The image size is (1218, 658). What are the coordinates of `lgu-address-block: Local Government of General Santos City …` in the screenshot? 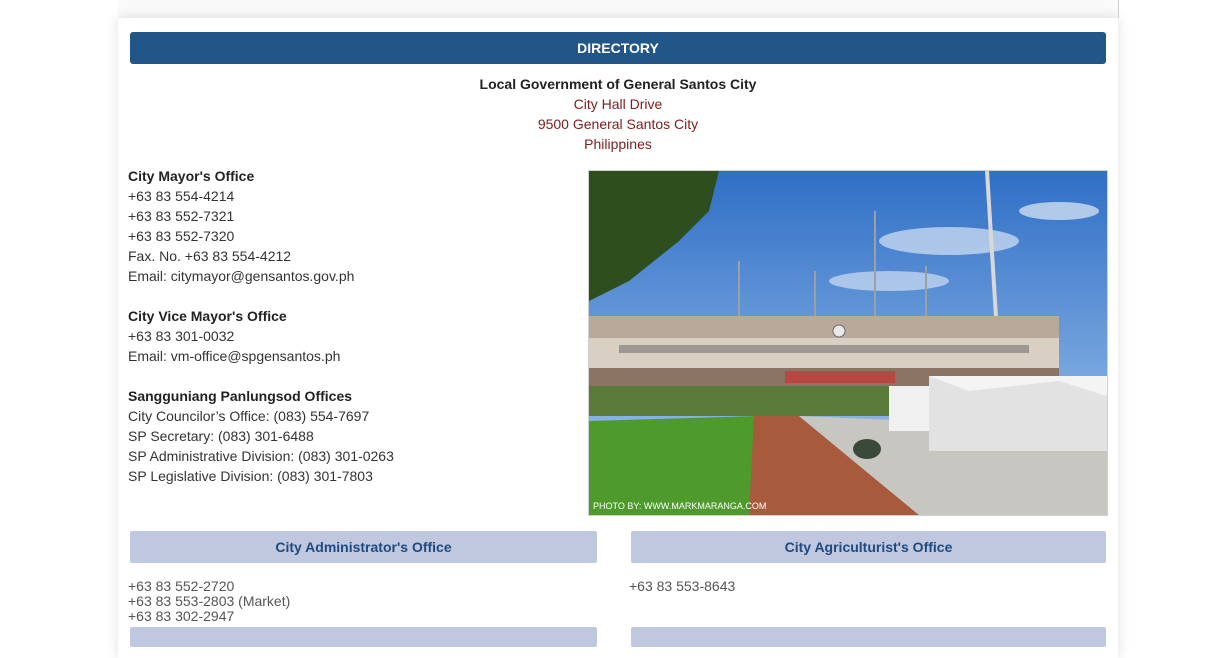 It's located at (618, 114).